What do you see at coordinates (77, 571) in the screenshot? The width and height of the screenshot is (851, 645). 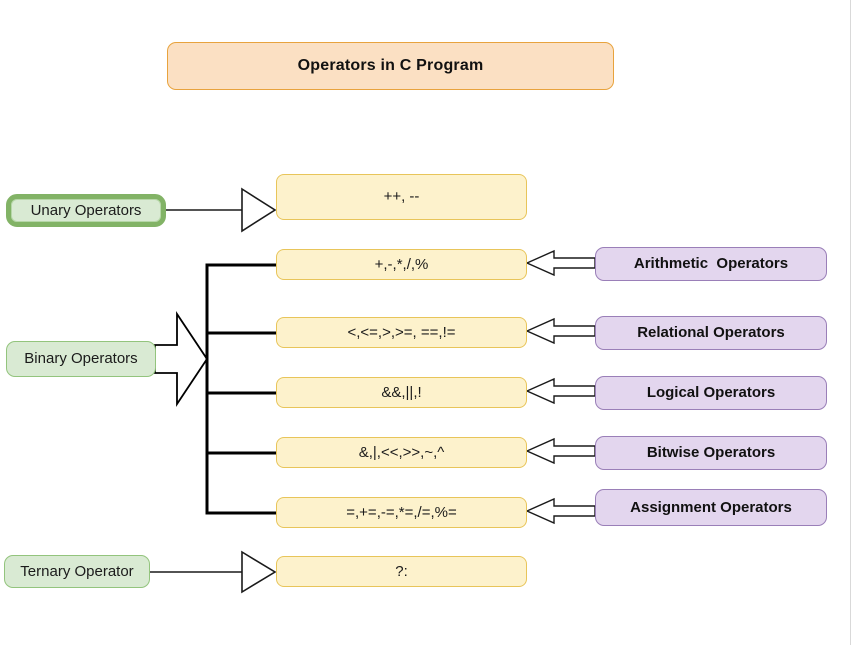 I see `category-ternary-operator: Ternary Operator` at bounding box center [77, 571].